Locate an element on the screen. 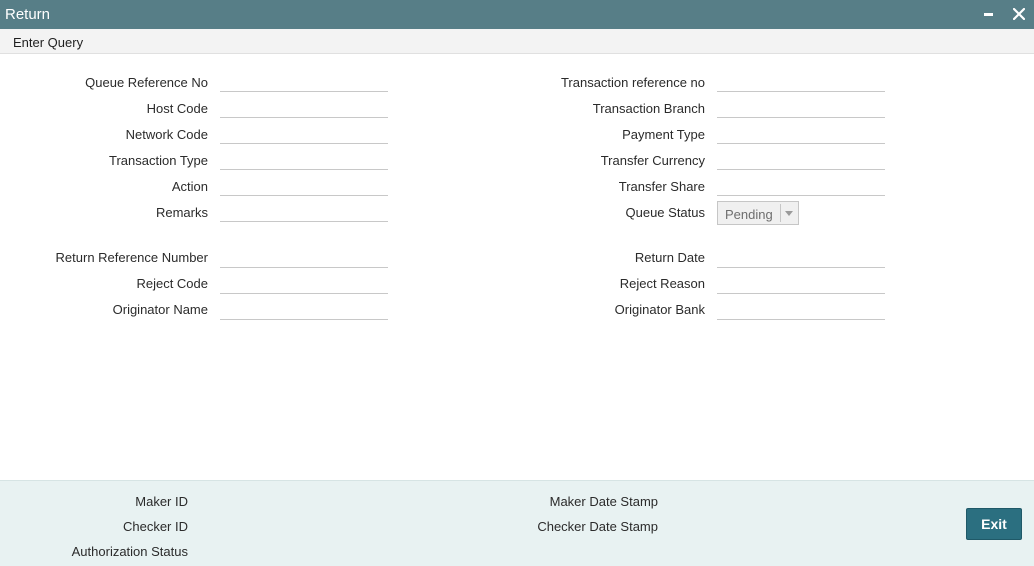 The width and height of the screenshot is (1034, 566). reject-code-input is located at coordinates (304, 284).